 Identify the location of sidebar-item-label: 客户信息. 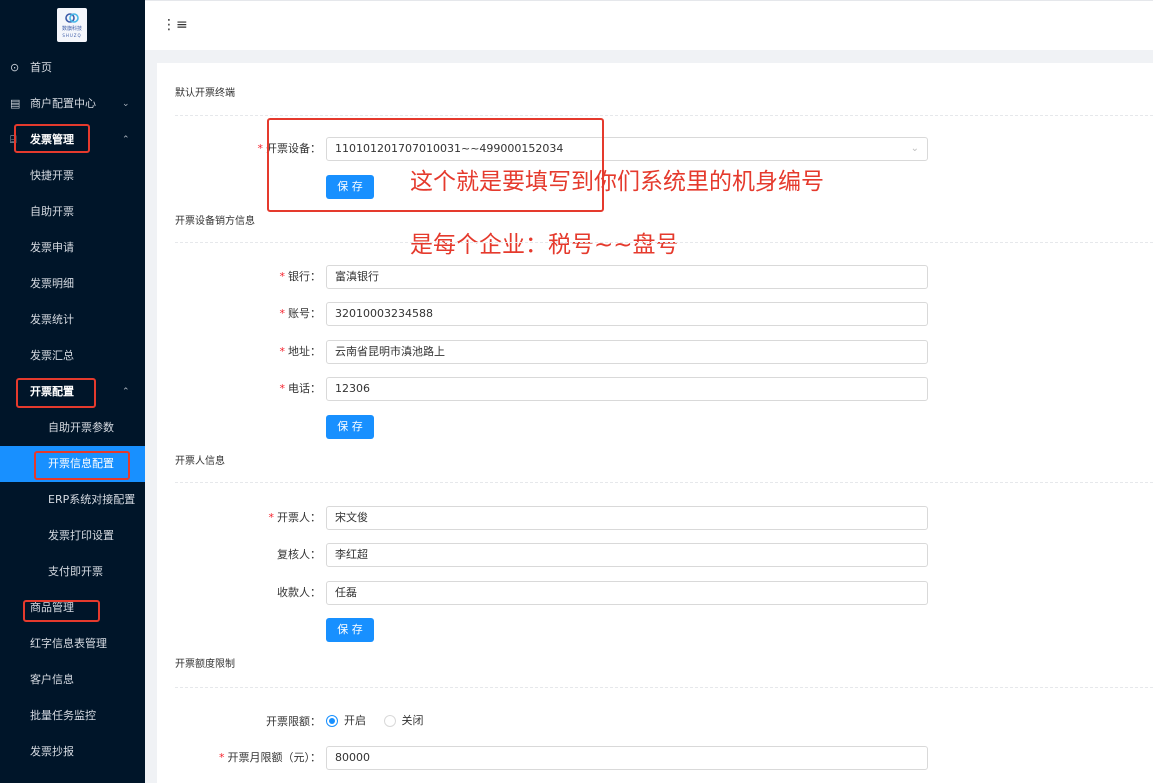
(52, 679).